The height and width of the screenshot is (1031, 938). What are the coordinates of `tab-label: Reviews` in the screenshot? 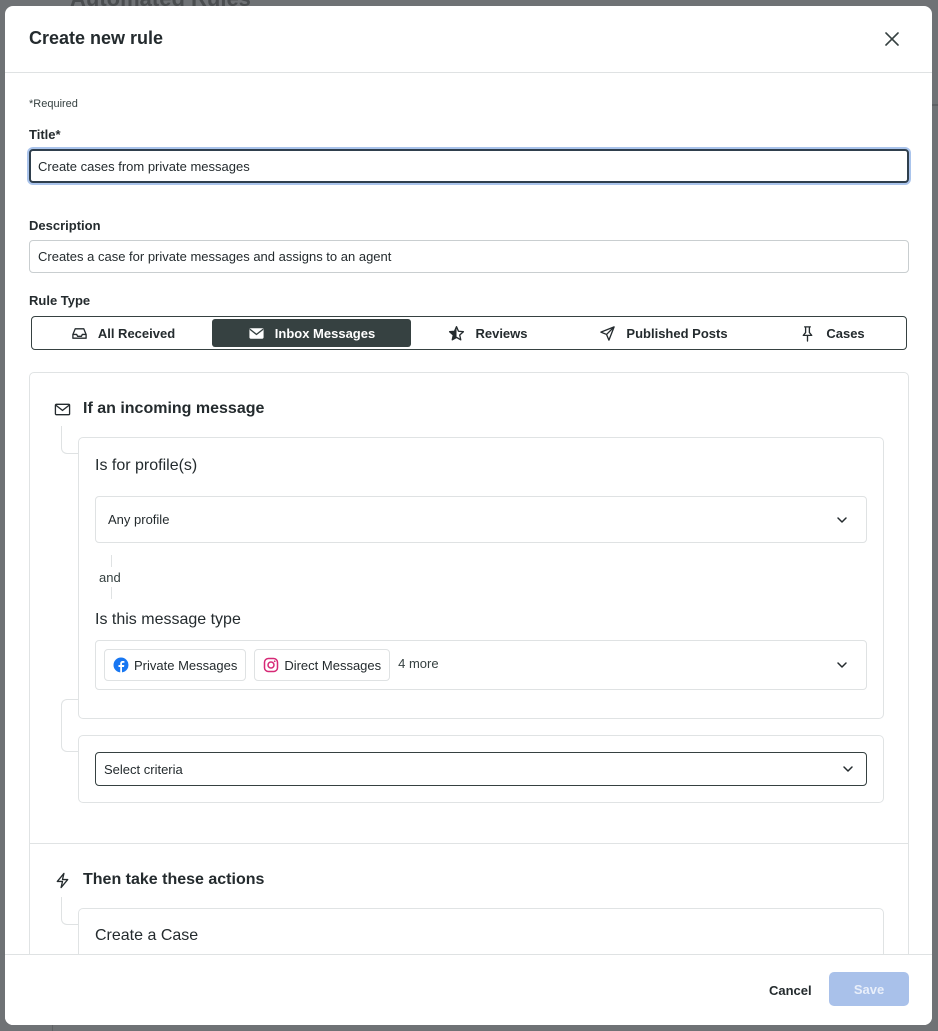 It's located at (501, 333).